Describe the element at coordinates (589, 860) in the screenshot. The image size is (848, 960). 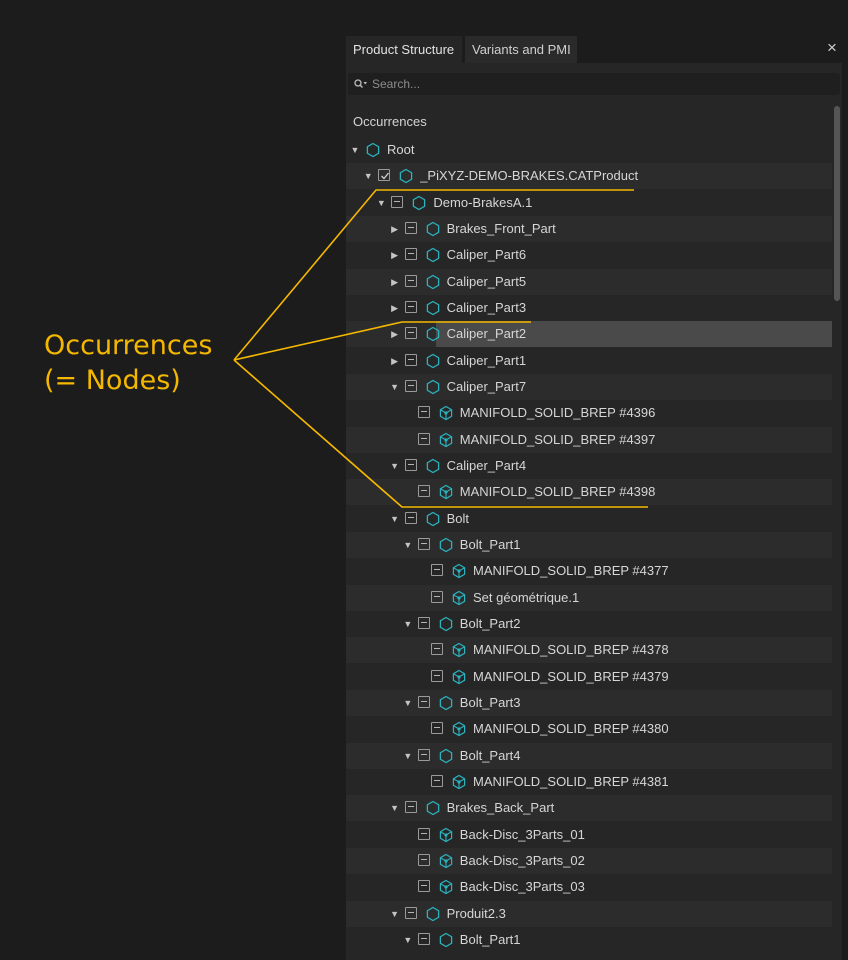
I see `tree-row: Back-Disc_3Parts_02` at that location.